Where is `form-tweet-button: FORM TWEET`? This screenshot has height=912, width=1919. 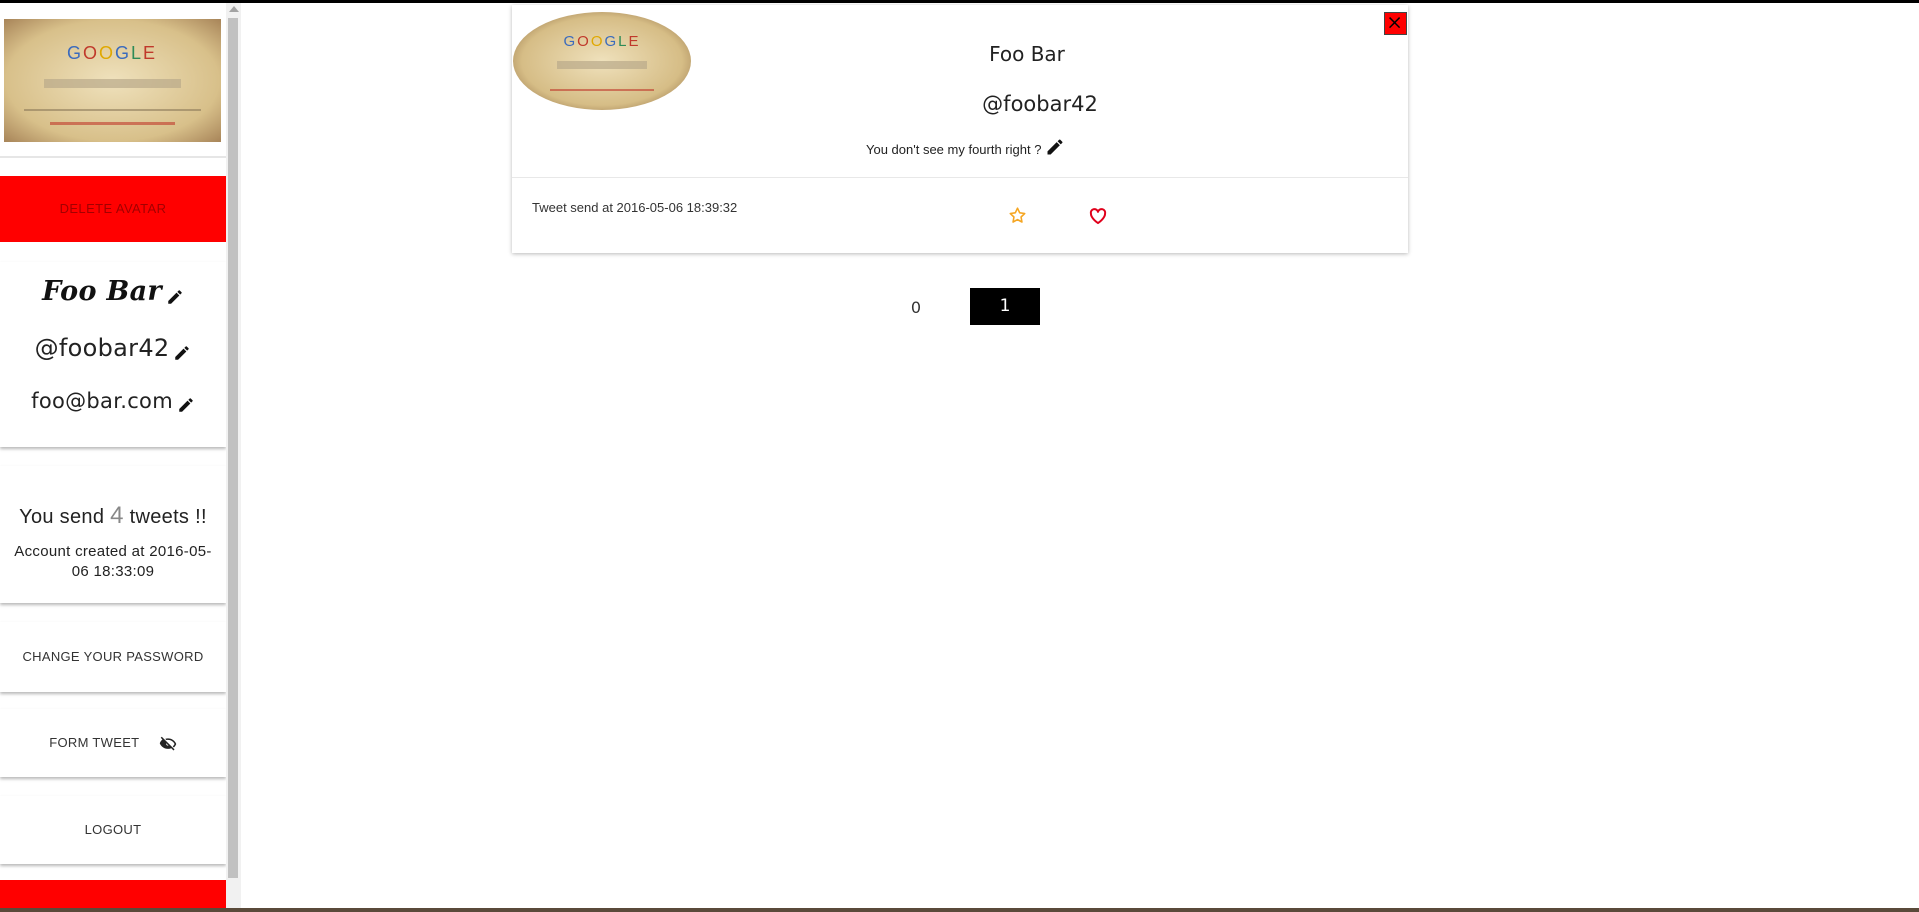
form-tweet-button: FORM TWEET is located at coordinates (113, 743).